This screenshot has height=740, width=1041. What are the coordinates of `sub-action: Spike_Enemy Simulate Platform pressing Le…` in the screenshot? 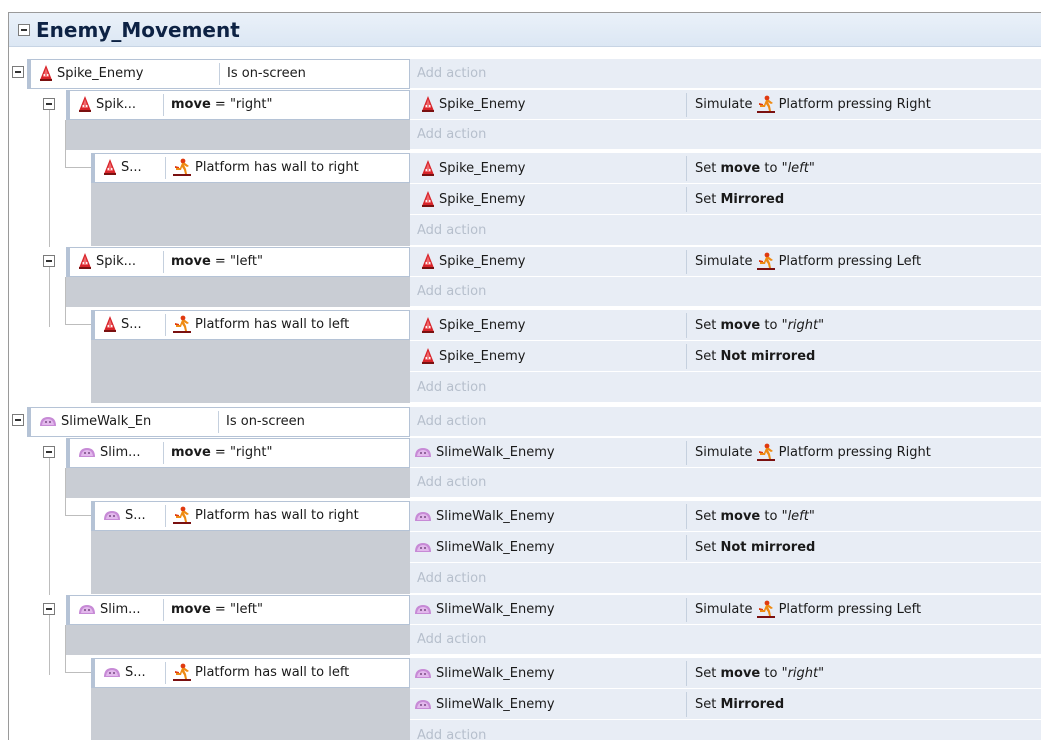 It's located at (725, 262).